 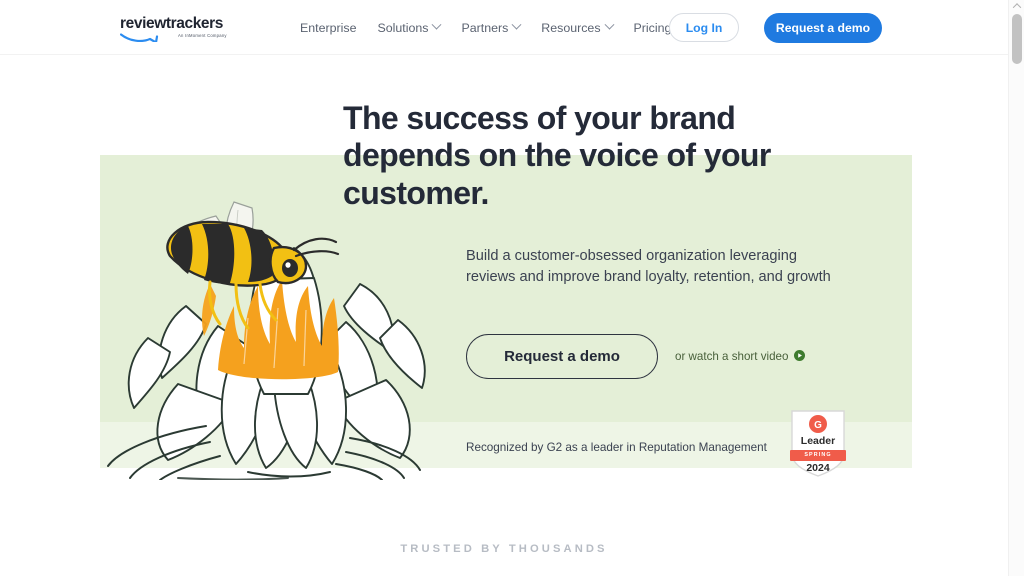 I want to click on nav-item-pricing: Pricing, so click(x=653, y=28).